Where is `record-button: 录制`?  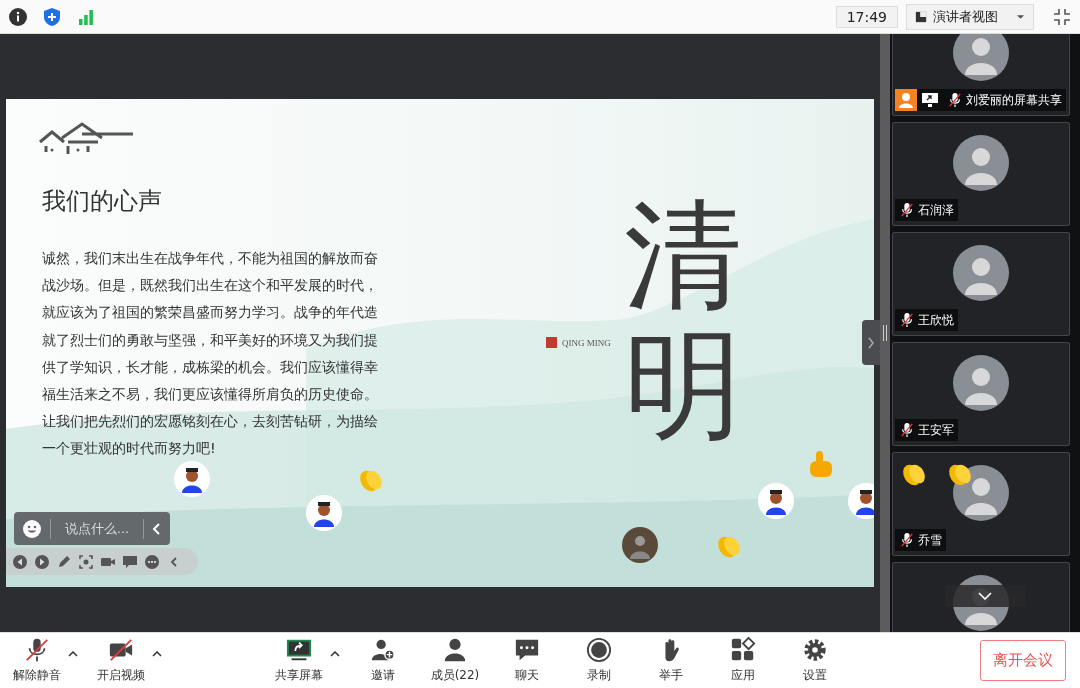
record-button: 录制 is located at coordinates (599, 660).